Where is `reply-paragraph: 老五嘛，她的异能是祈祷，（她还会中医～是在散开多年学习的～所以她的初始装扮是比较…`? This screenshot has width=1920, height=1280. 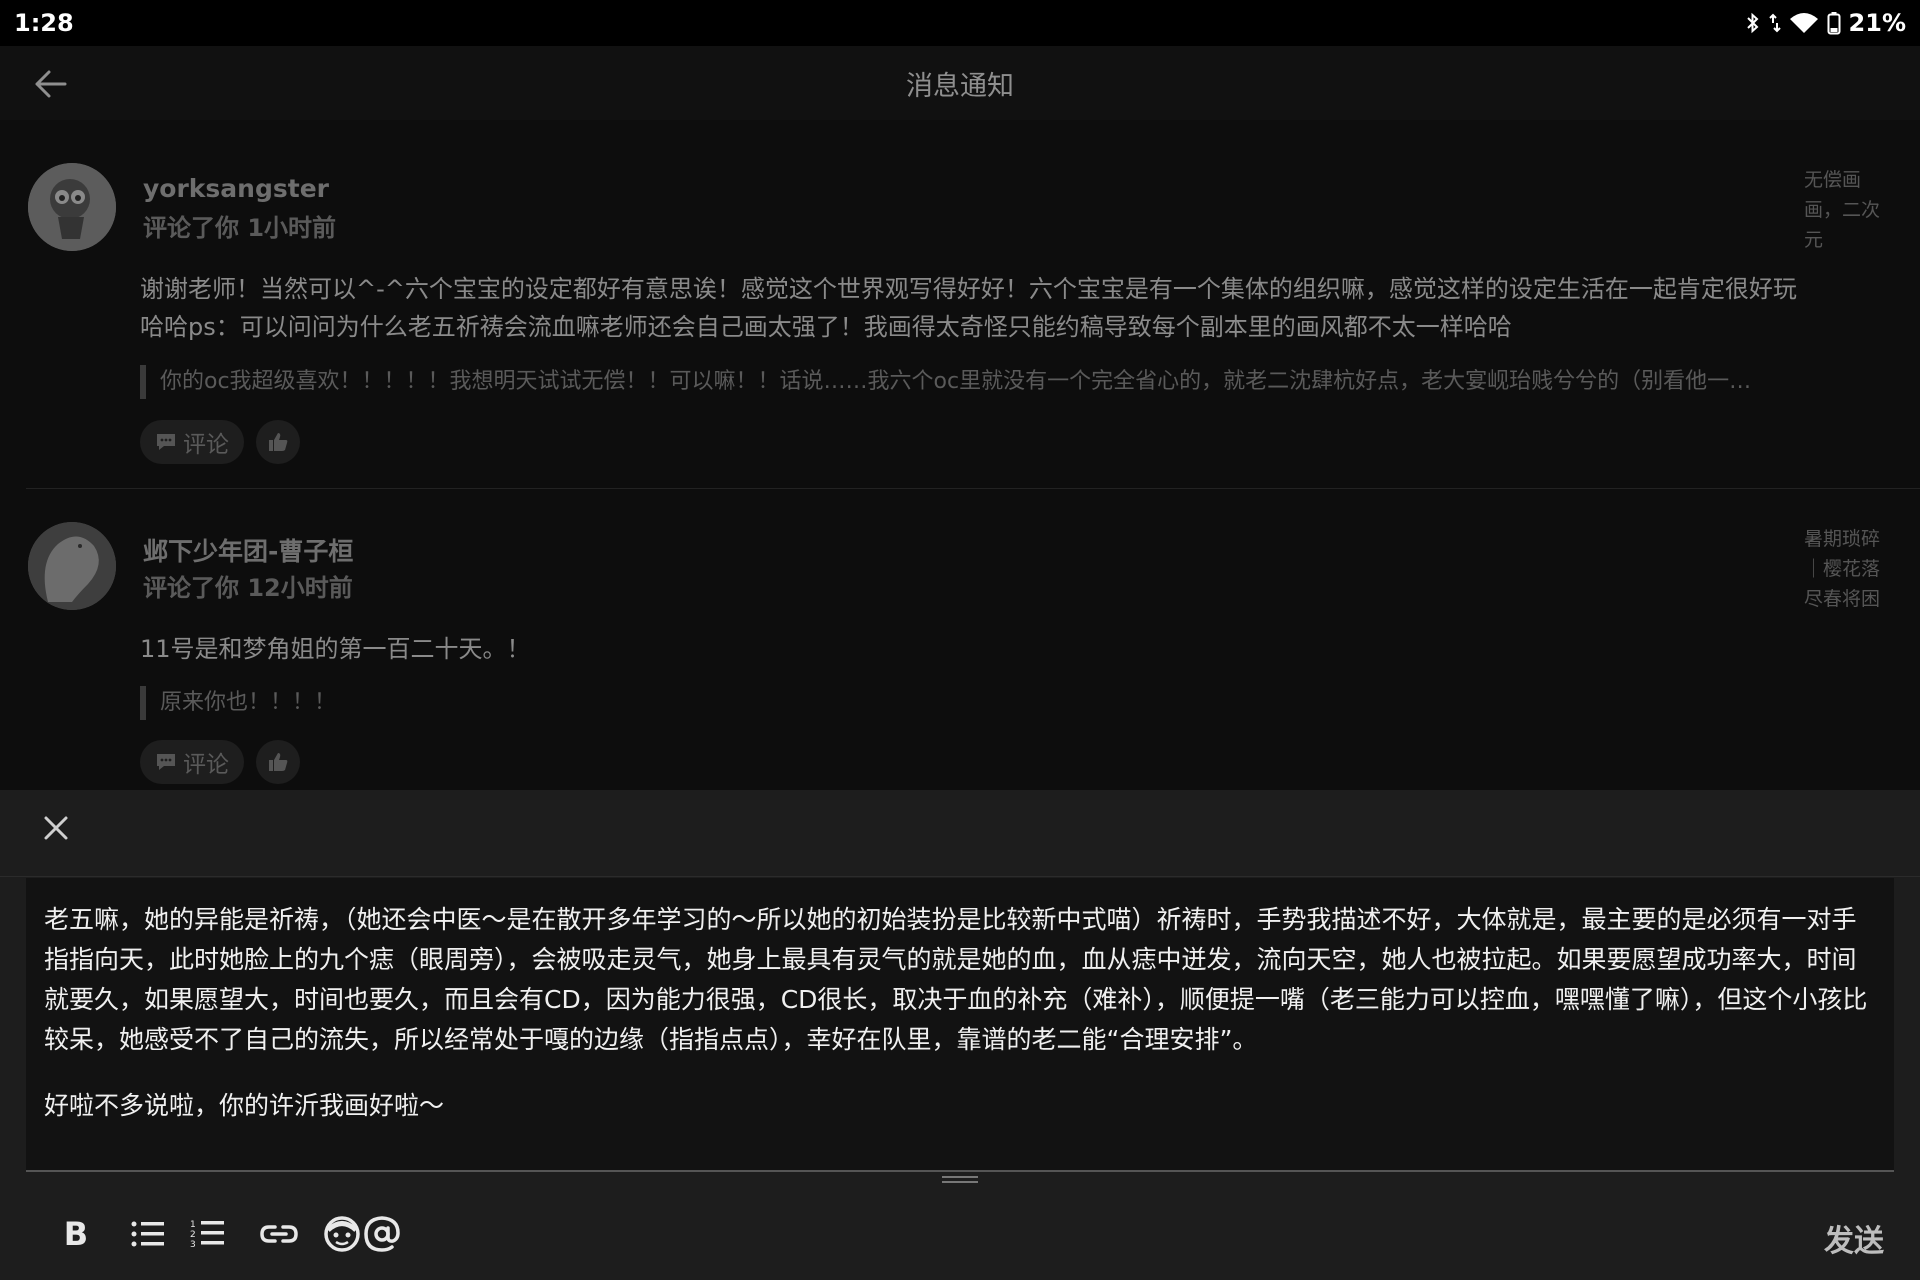
reply-paragraph: 老五嘛，她的异能是祈祷，（她还会中医～是在散开多年学习的～所以她的初始装扮是比较… is located at coordinates (956, 979).